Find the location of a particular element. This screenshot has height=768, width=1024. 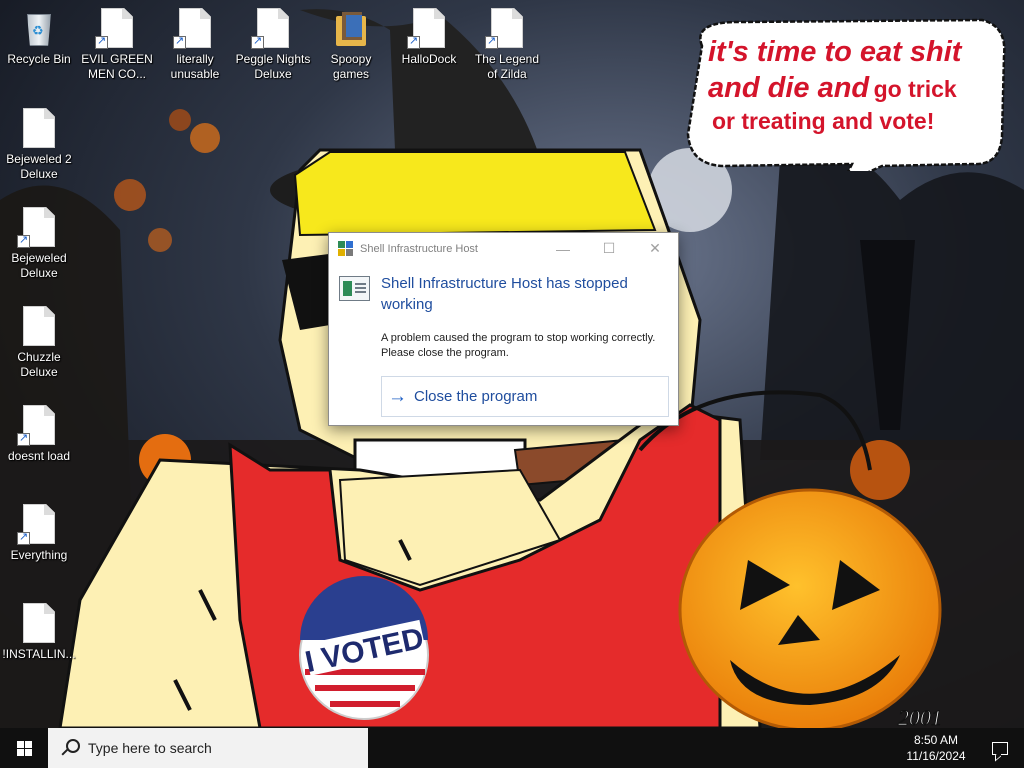

minimize-button: — is located at coordinates (563, 248).